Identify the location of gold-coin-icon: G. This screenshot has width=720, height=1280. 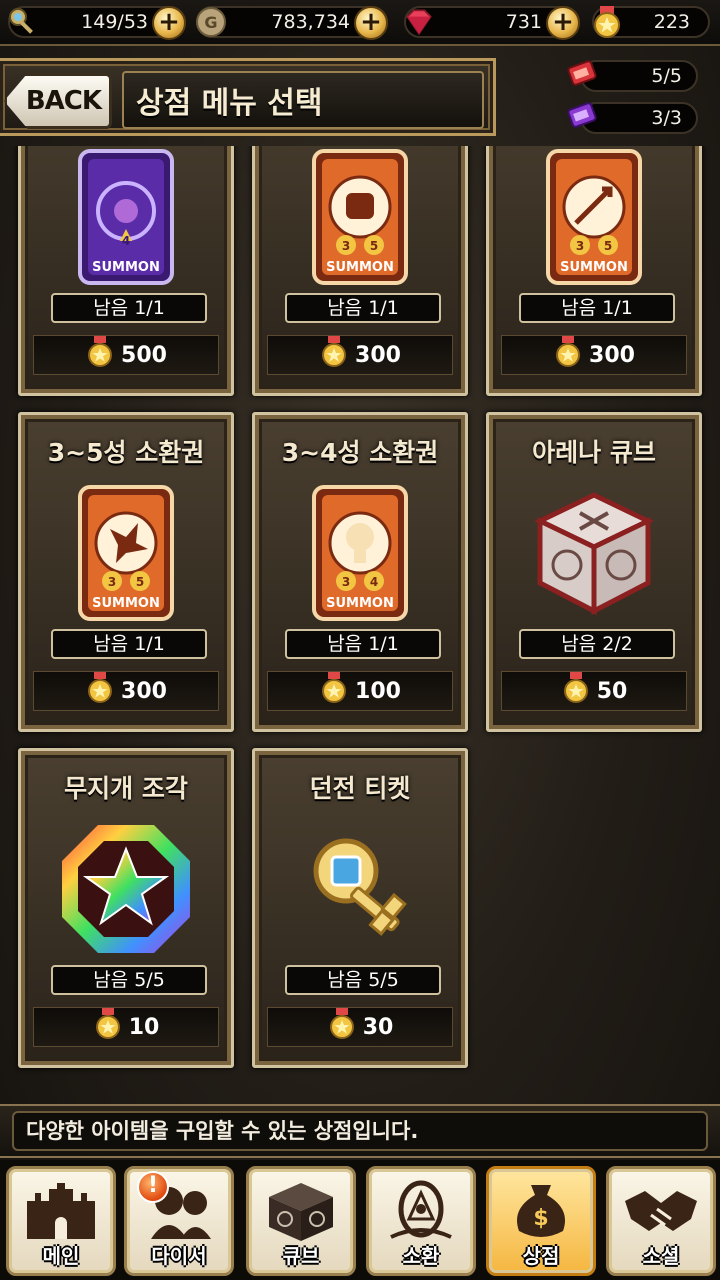
(211, 22).